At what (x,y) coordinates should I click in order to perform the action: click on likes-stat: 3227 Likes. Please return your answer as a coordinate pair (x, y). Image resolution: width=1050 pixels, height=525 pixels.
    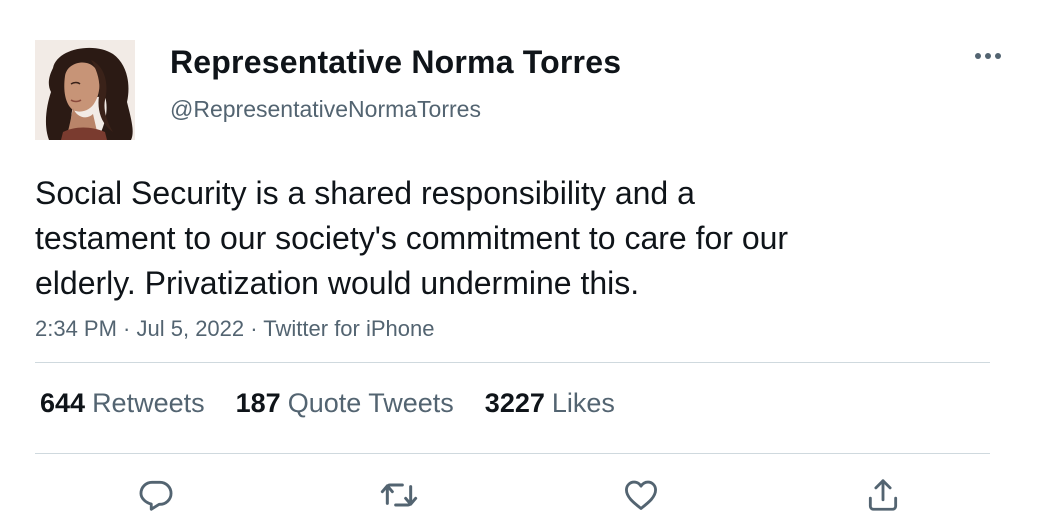
    Looking at the image, I should click on (550, 403).